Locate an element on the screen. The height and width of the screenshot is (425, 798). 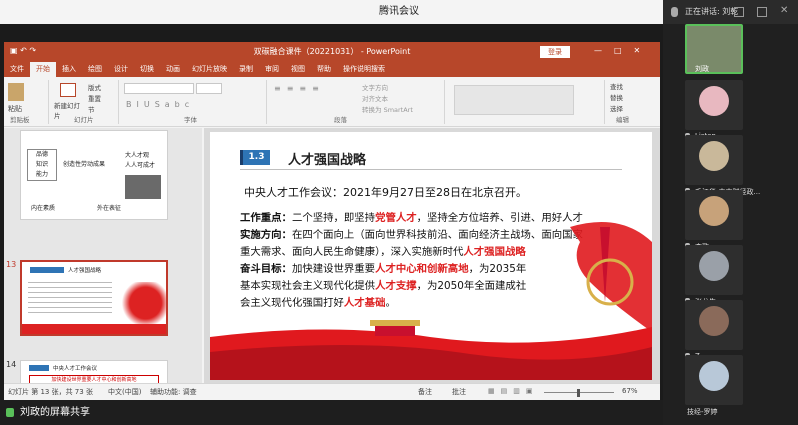
comments-button: 批注 is located at coordinates (459, 392).